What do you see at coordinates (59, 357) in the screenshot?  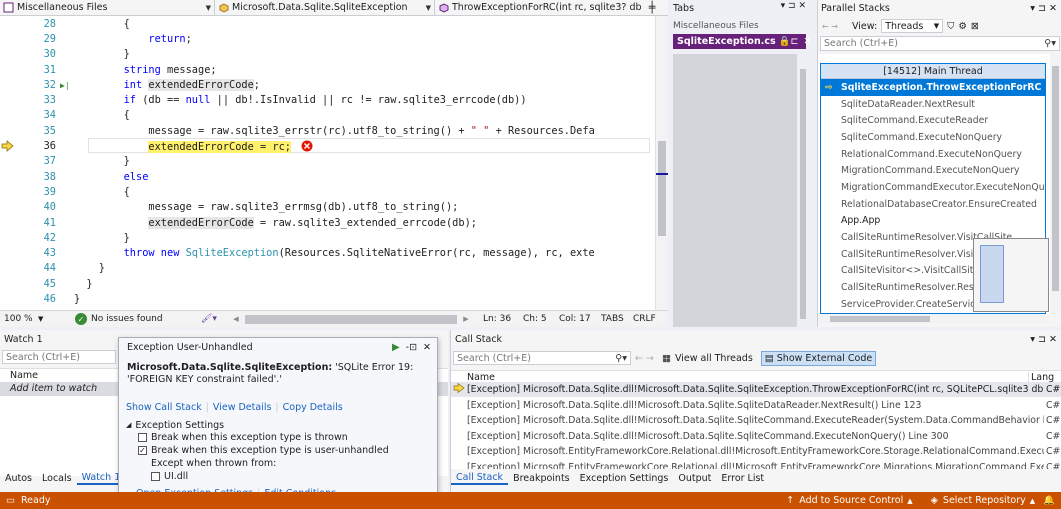 I see `watch-search: Search (Ctrl+E)` at bounding box center [59, 357].